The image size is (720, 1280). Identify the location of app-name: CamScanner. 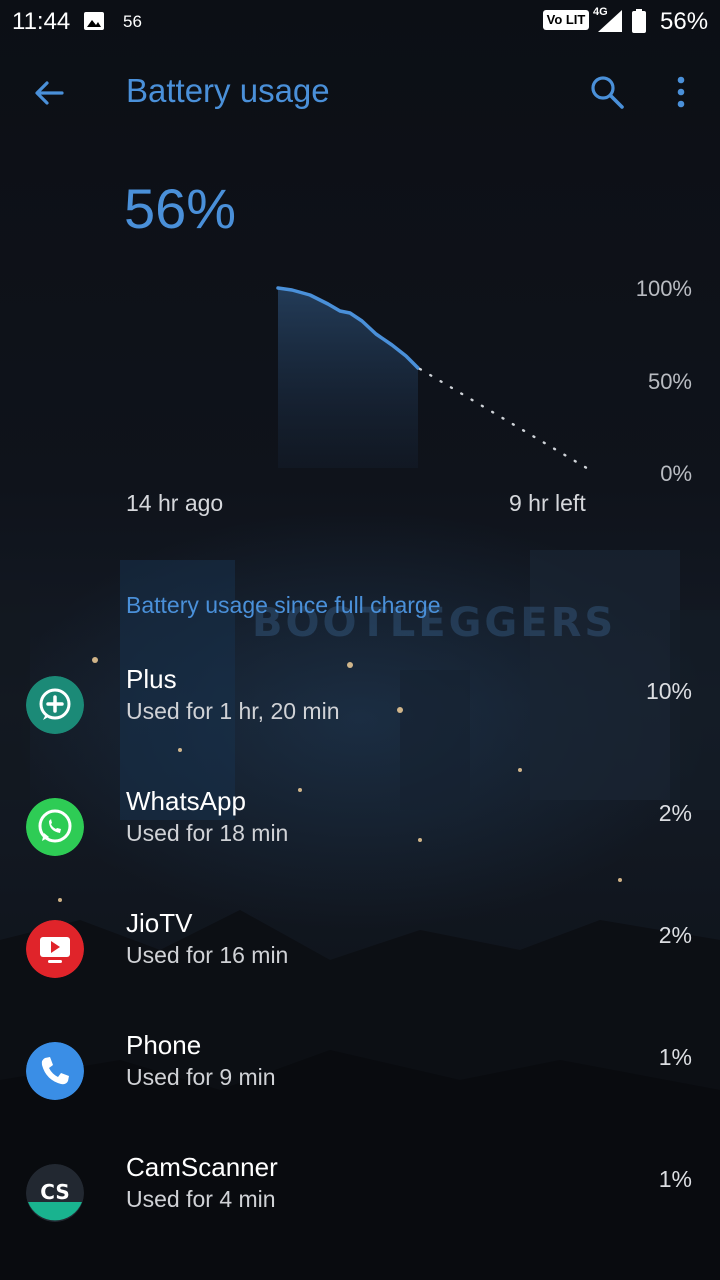
(202, 1167).